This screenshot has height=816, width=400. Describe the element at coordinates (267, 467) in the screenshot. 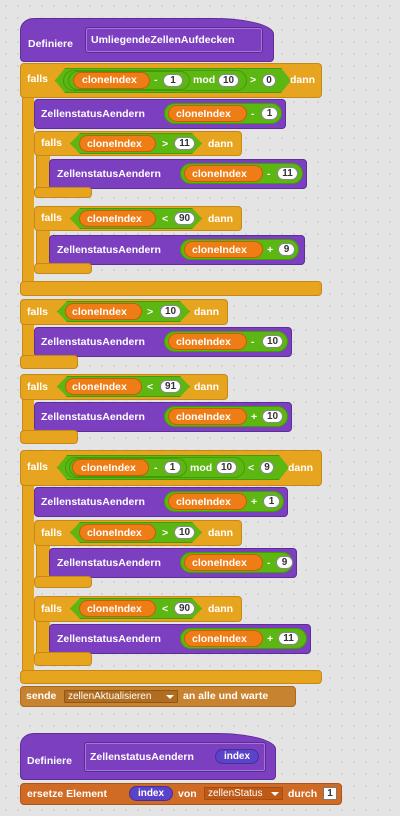

I see `if4-n3-input: 9` at that location.